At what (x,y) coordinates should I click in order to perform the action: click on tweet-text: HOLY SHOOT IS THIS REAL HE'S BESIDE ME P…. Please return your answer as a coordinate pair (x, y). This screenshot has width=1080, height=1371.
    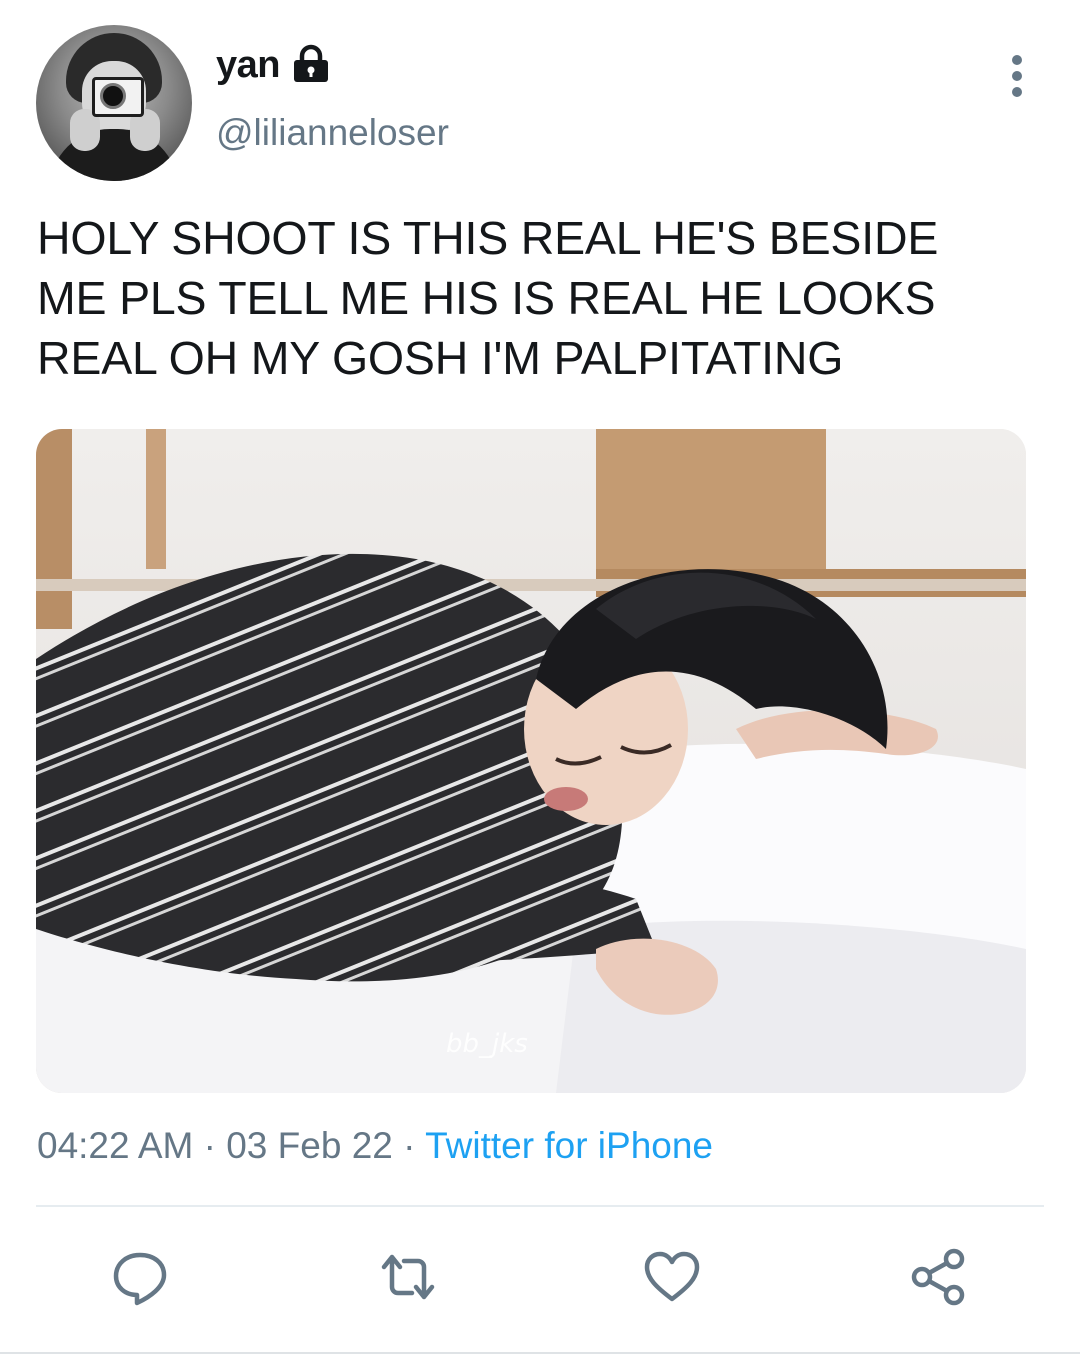
    Looking at the image, I should click on (488, 298).